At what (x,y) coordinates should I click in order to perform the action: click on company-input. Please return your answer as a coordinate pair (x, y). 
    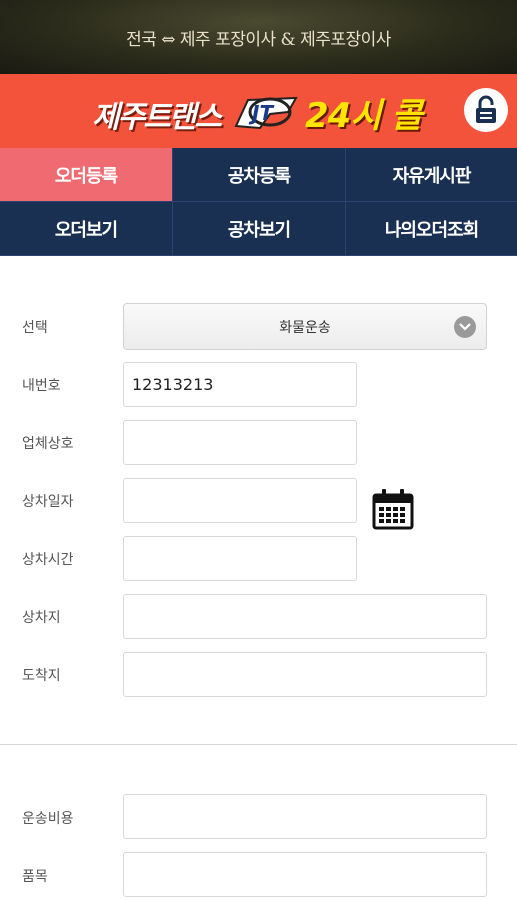
    Looking at the image, I should click on (240, 442).